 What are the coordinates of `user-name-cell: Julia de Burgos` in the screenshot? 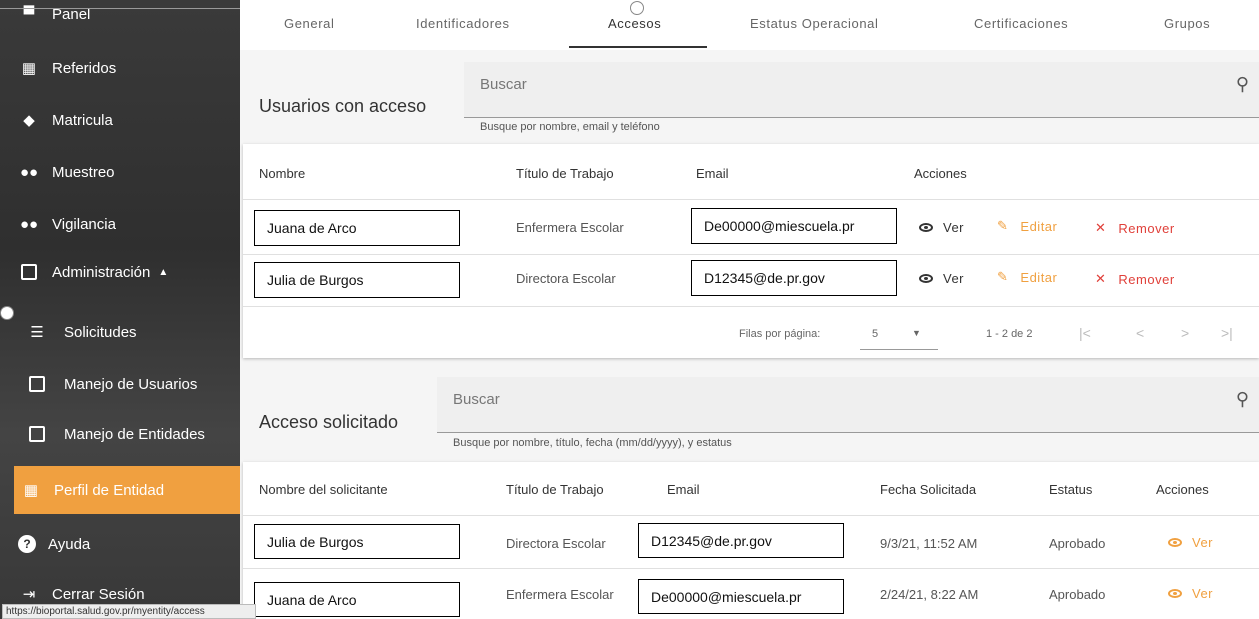 It's located at (357, 280).